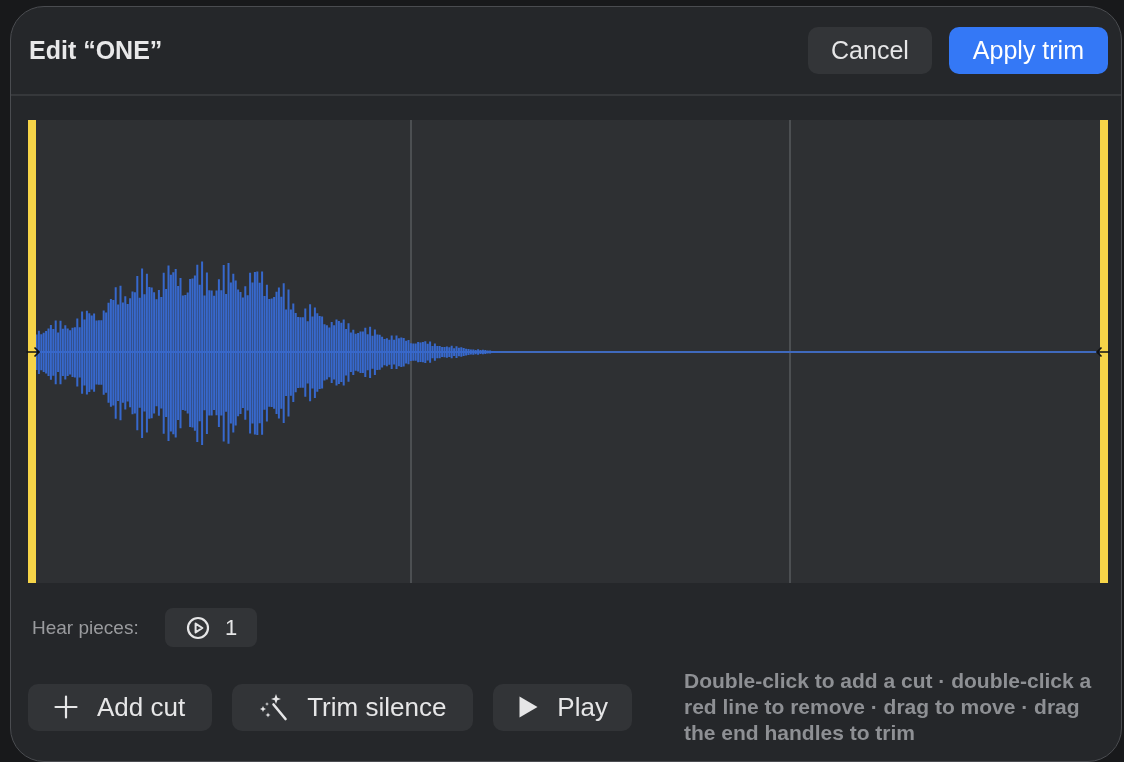 The width and height of the screenshot is (1124, 762). Describe the element at coordinates (353, 707) in the screenshot. I see `trim-silence-button: Trim silence` at that location.